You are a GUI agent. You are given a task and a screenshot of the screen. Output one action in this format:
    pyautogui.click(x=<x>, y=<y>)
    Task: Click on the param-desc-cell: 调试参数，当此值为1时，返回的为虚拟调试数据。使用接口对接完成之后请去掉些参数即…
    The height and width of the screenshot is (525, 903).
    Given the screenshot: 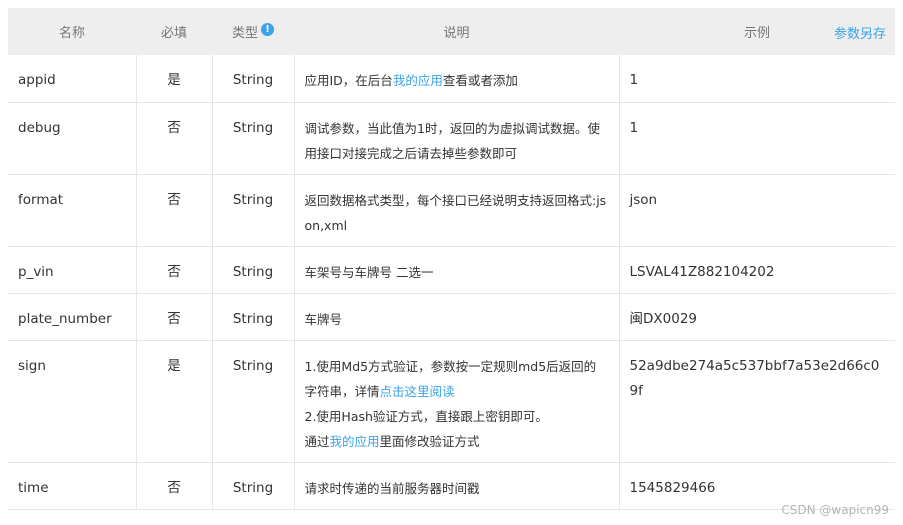 What is the action you would take?
    pyautogui.click(x=457, y=138)
    